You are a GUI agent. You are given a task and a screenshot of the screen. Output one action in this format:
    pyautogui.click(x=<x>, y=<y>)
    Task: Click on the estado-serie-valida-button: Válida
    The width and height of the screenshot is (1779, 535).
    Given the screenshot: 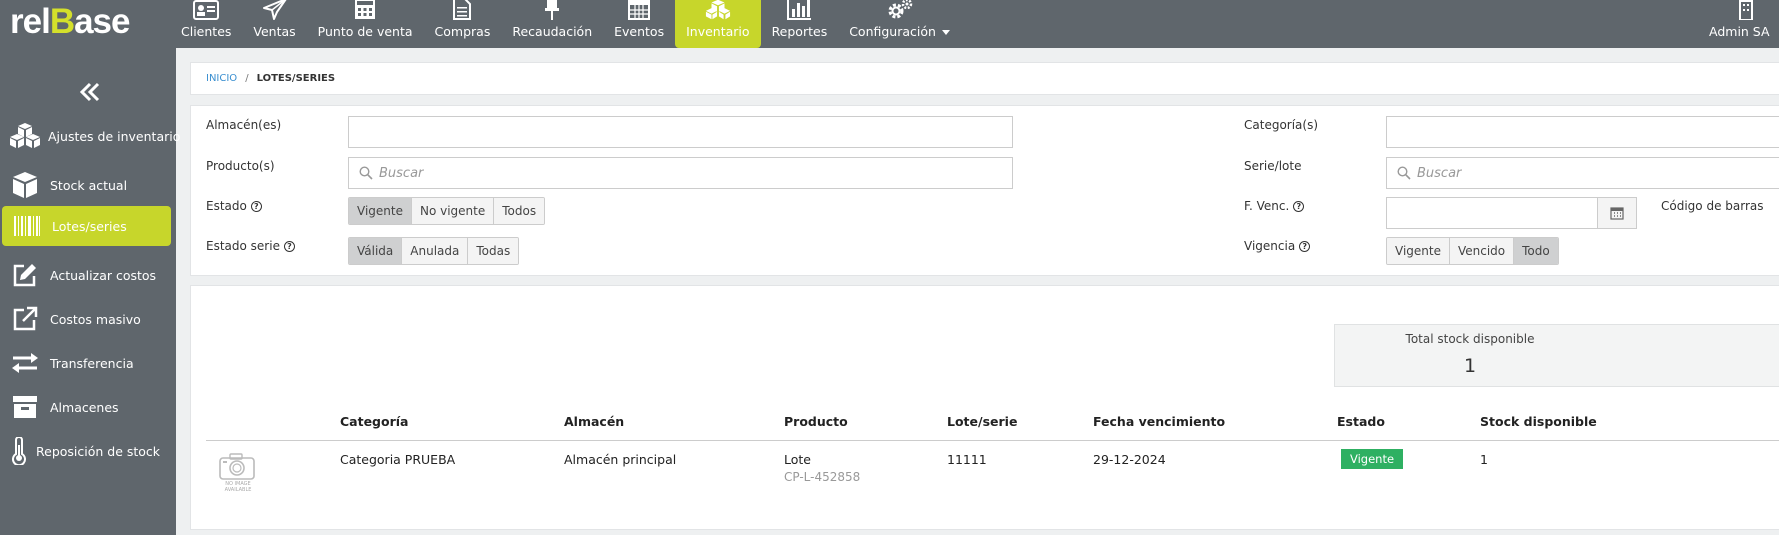 What is the action you would take?
    pyautogui.click(x=376, y=251)
    